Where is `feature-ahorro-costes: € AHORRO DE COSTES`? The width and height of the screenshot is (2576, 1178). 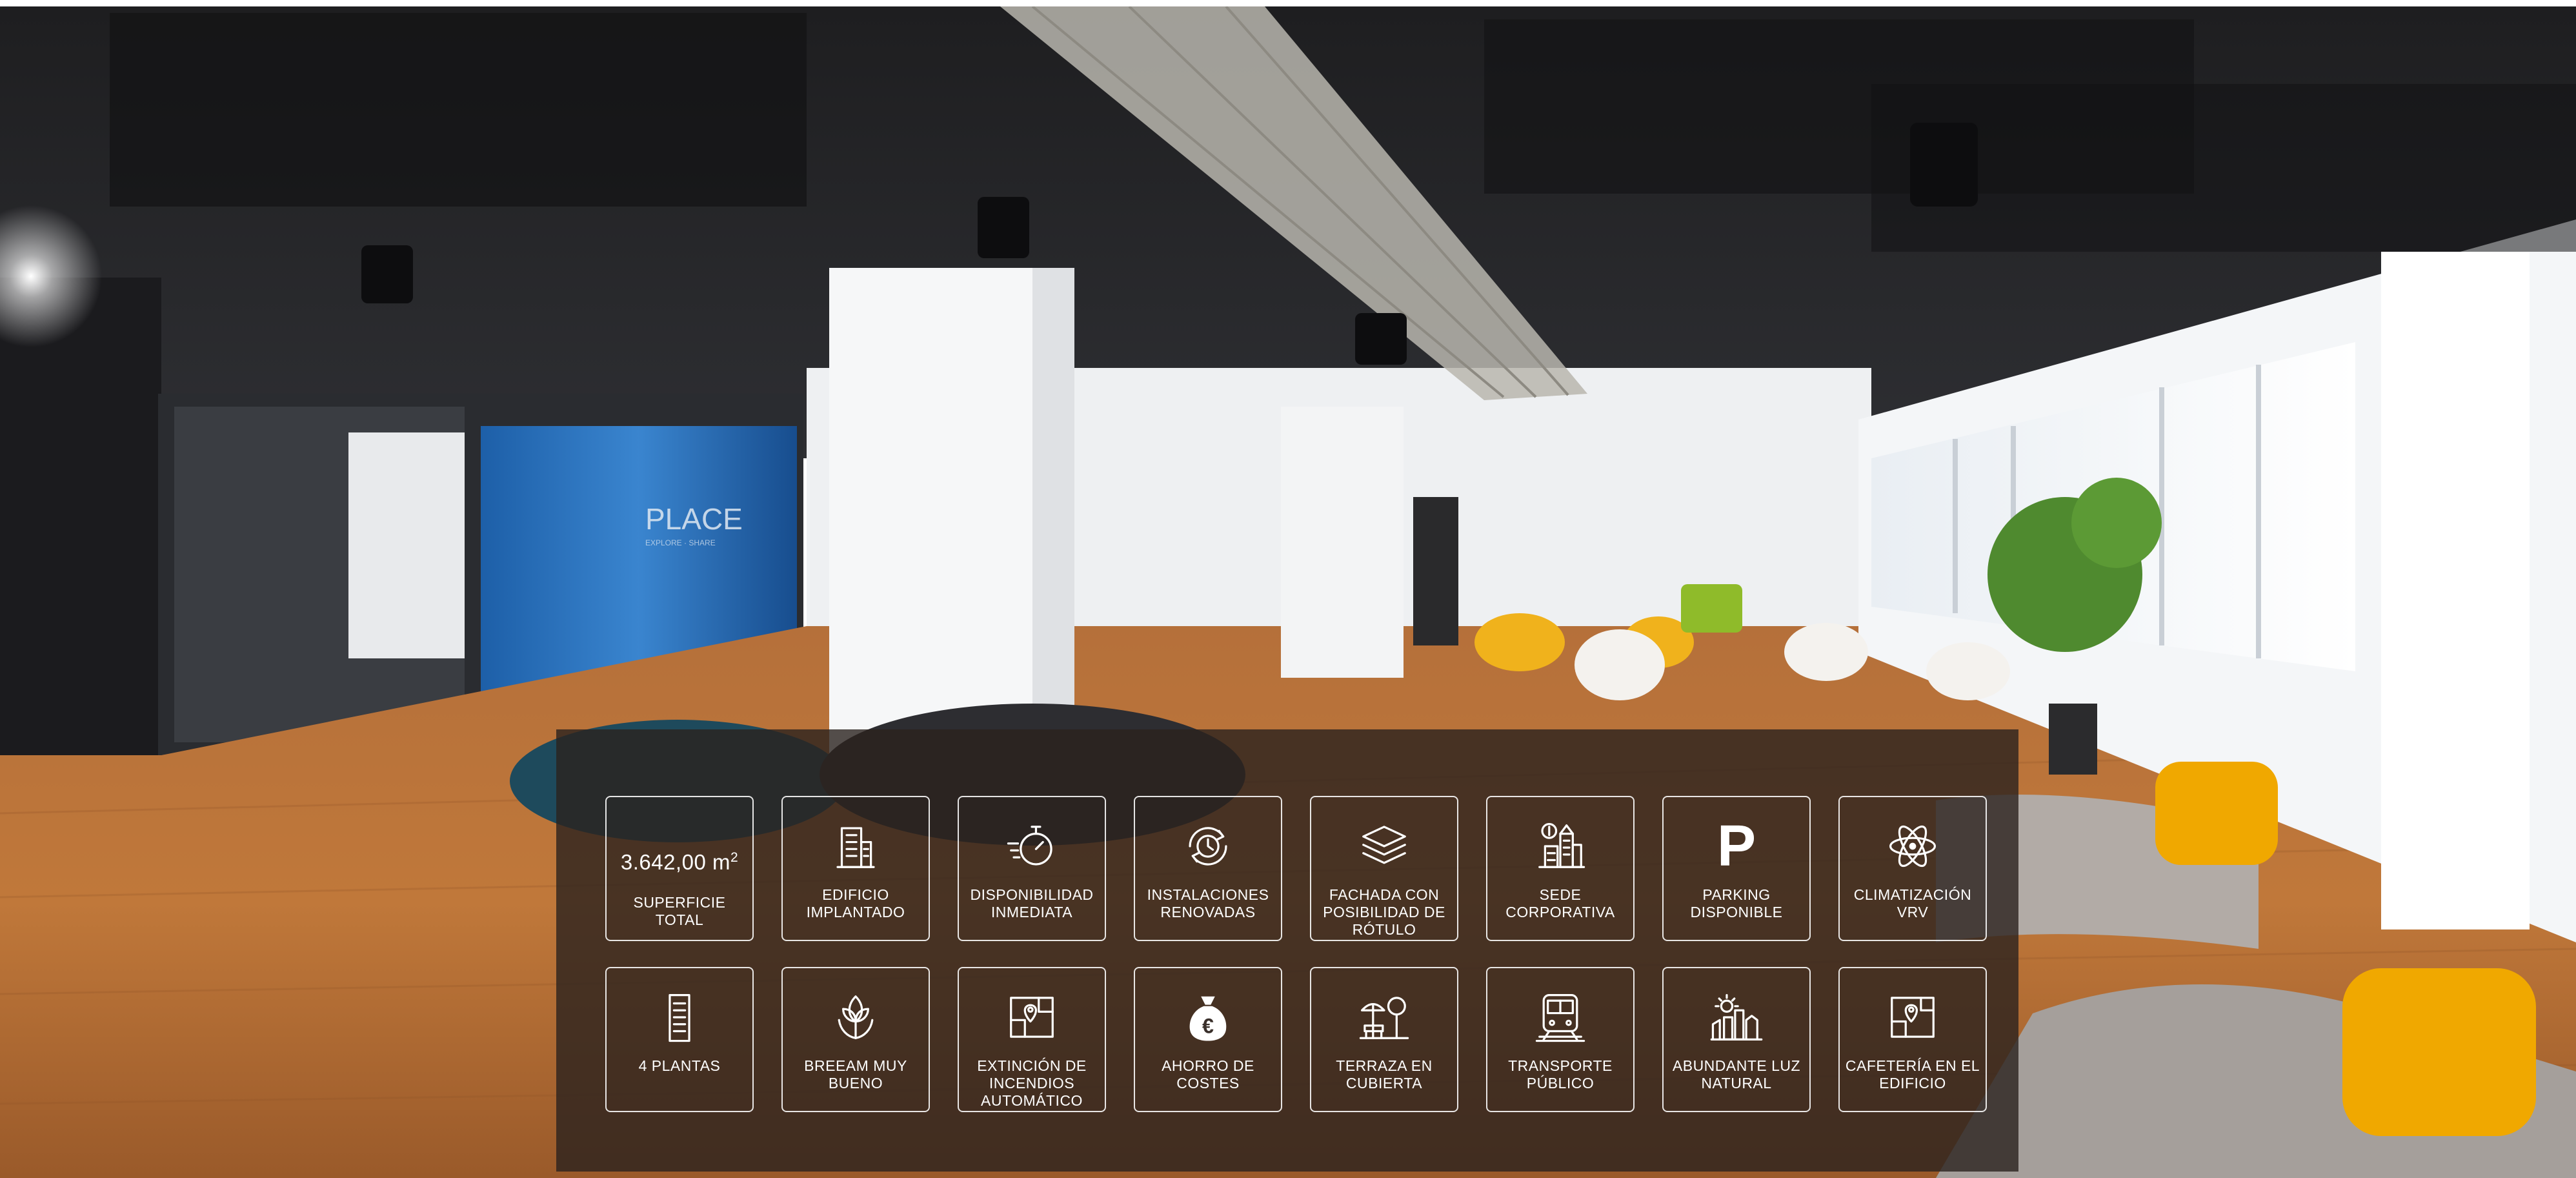 feature-ahorro-costes: € AHORRO DE COSTES is located at coordinates (1208, 1039).